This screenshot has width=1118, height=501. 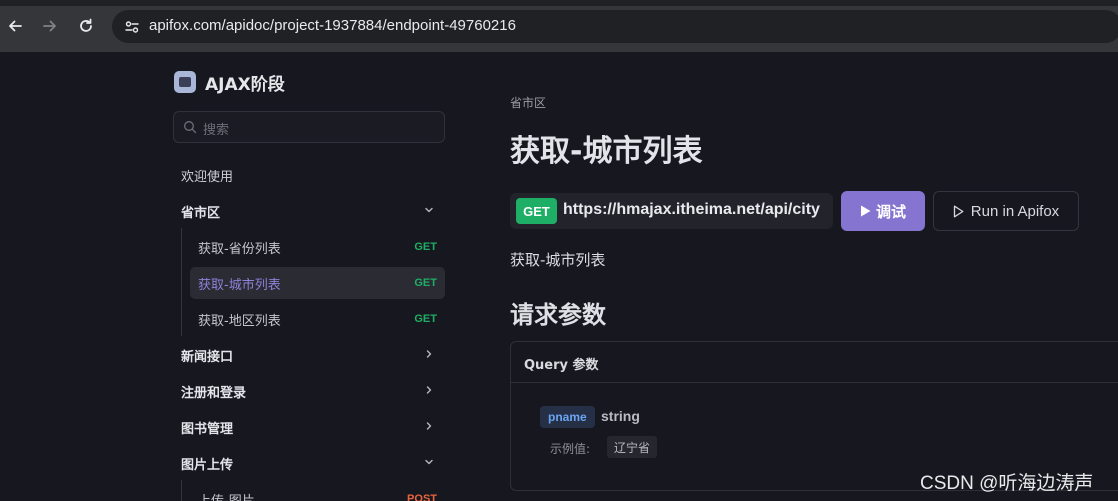 I want to click on sidebar-group-news: 新闻接口, so click(x=313, y=355).